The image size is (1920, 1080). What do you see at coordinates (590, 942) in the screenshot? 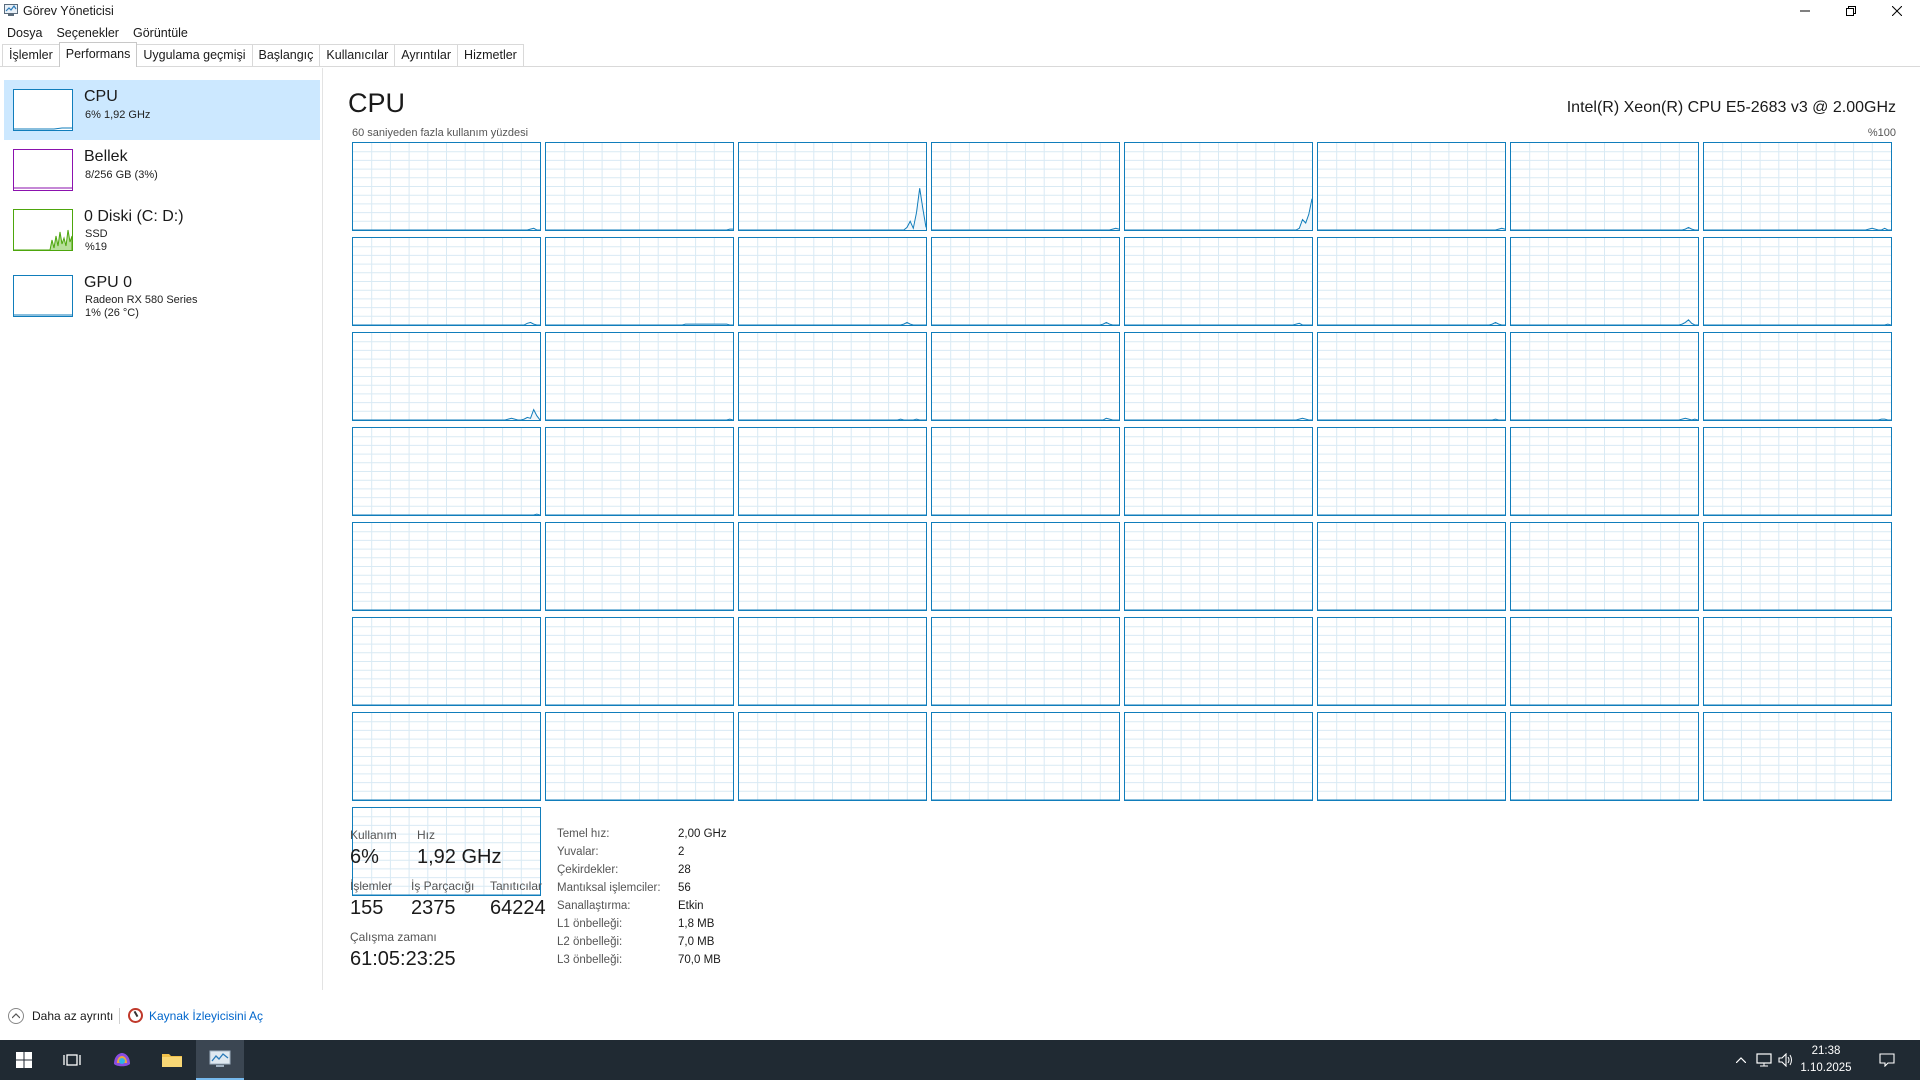
I see `l2-cache-label: L2 önbelleği:` at bounding box center [590, 942].